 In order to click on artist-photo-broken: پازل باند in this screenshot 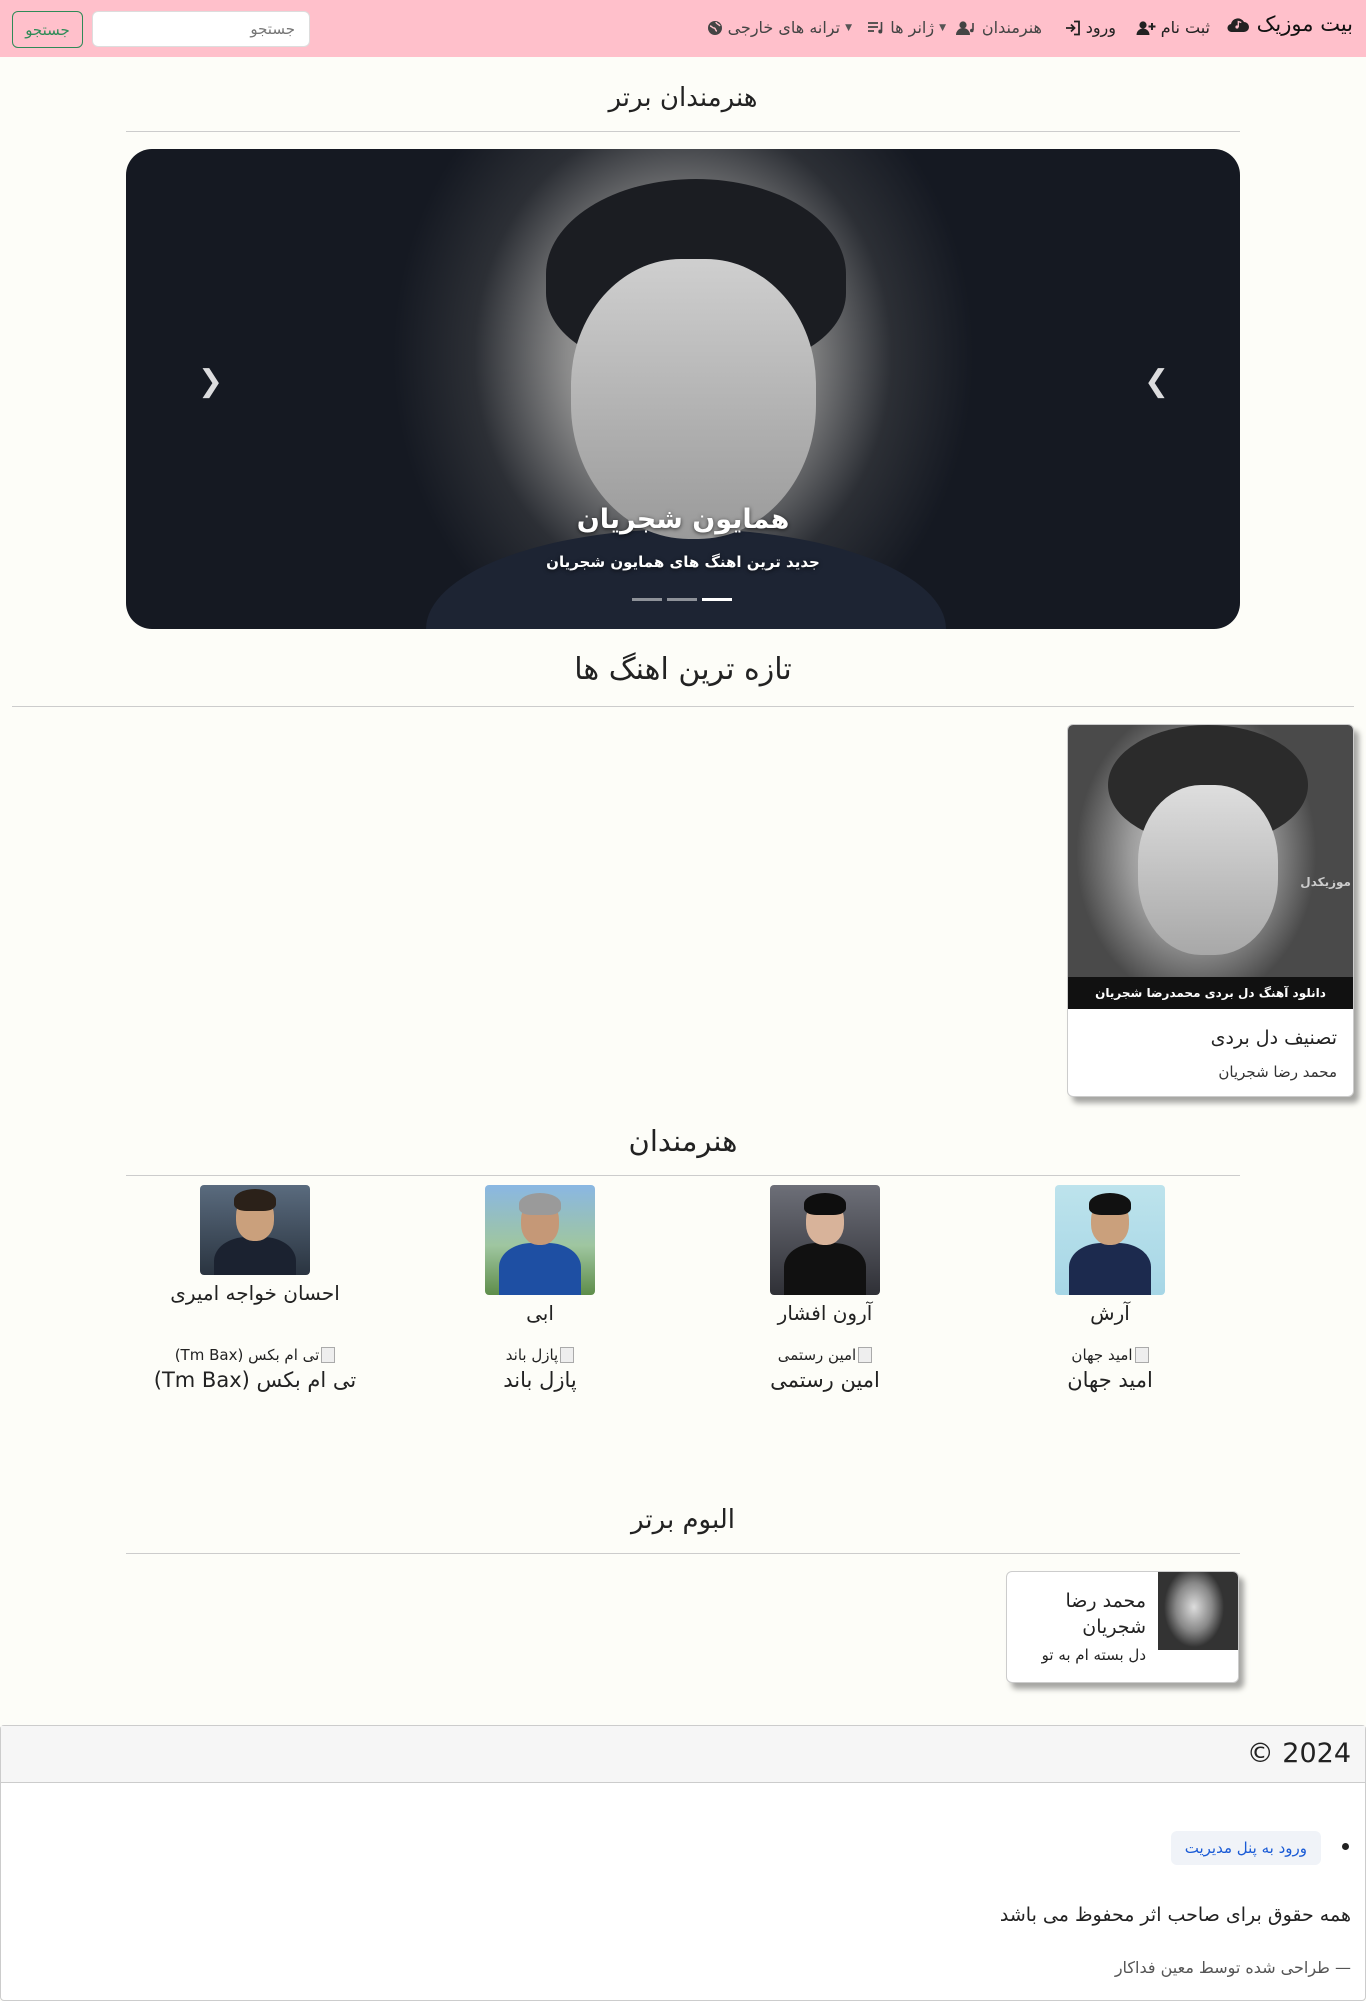, I will do `click(540, 1355)`.